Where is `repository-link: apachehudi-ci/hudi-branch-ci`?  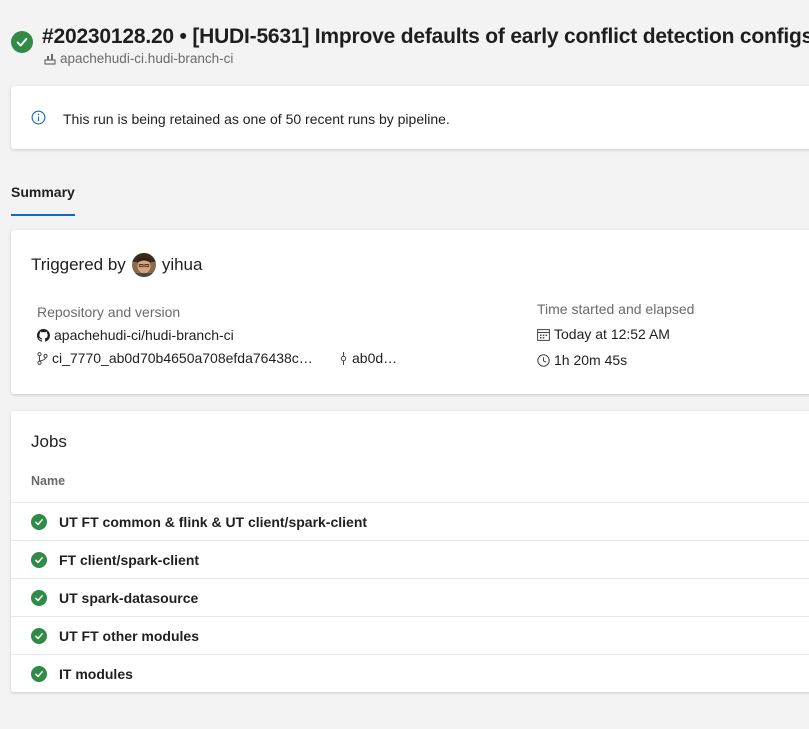 repository-link: apachehudi-ci/hudi-branch-ci is located at coordinates (135, 335).